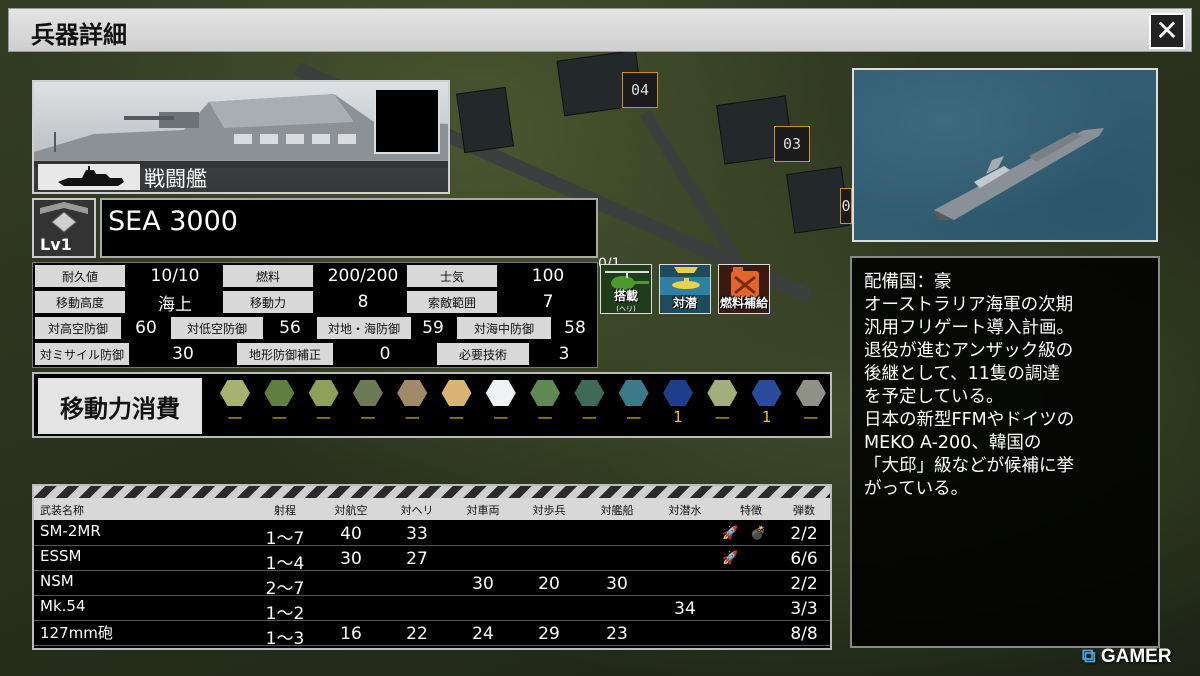 This screenshot has width=1200, height=676. I want to click on weapon-vehicle: 30, so click(483, 584).